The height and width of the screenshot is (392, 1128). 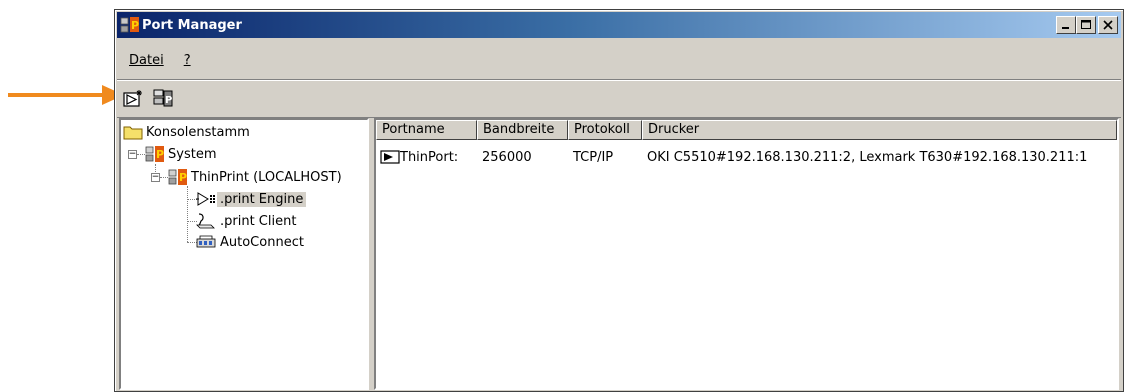 I want to click on port-manager-button: P, so click(x=163, y=99).